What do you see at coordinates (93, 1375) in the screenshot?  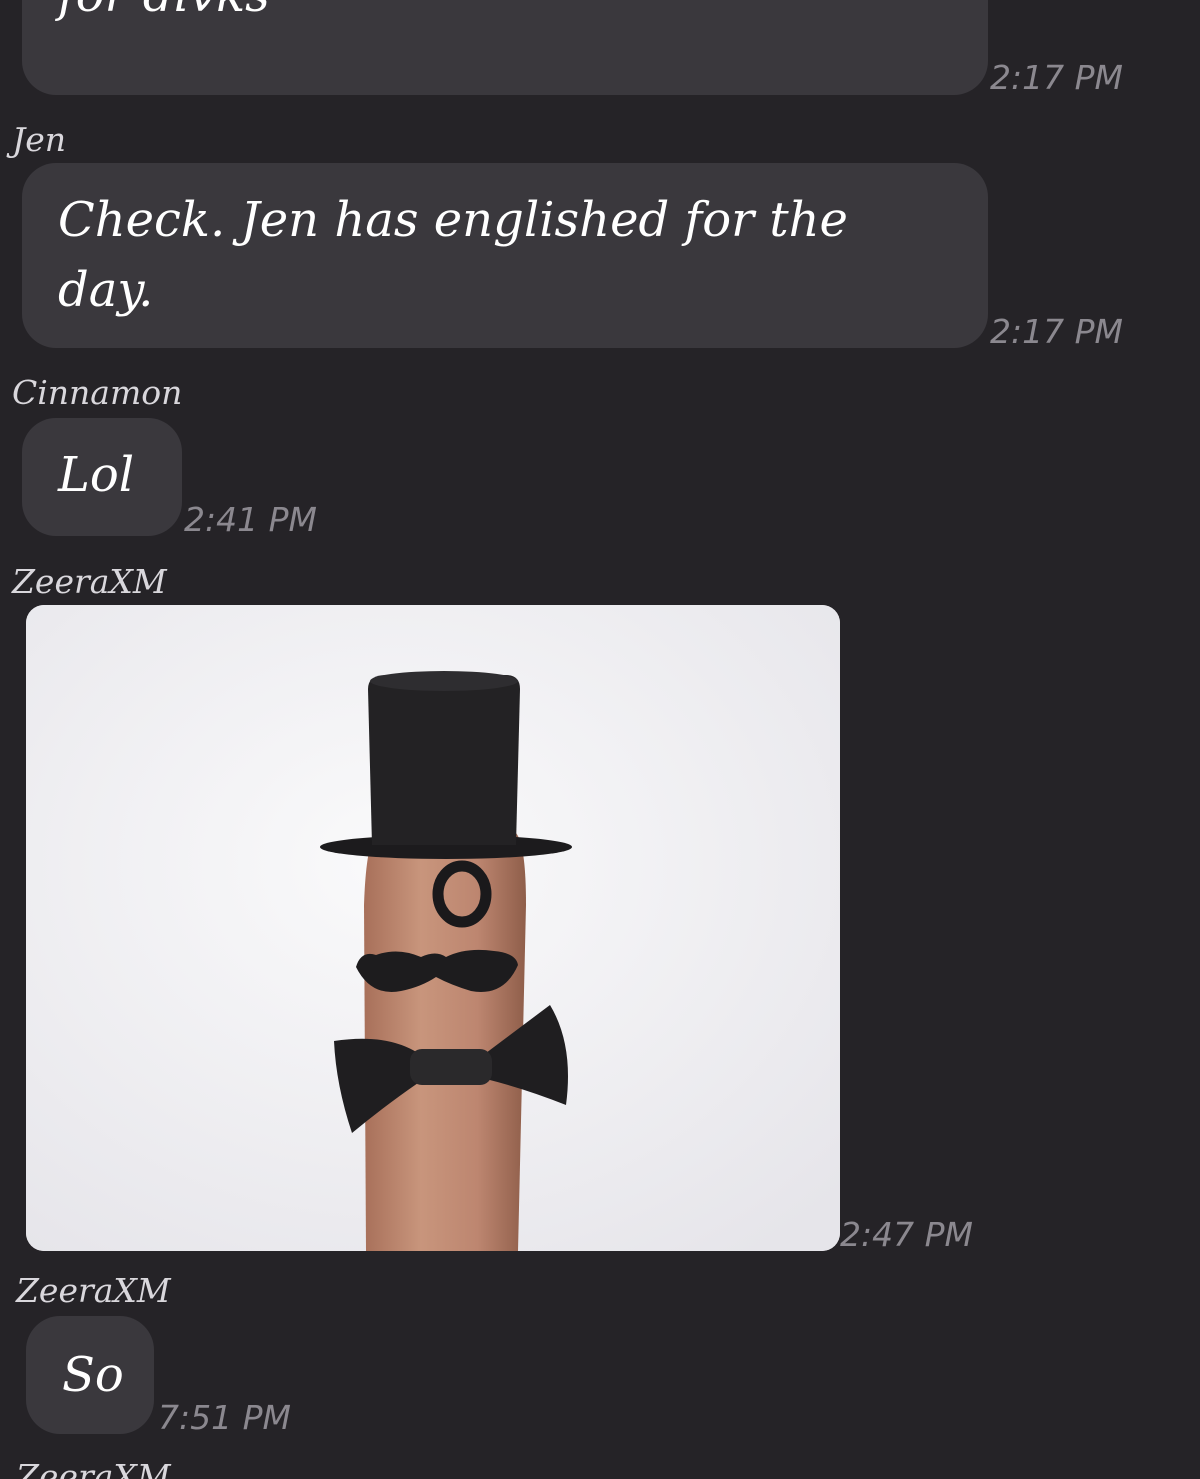 I see `message-text: So` at bounding box center [93, 1375].